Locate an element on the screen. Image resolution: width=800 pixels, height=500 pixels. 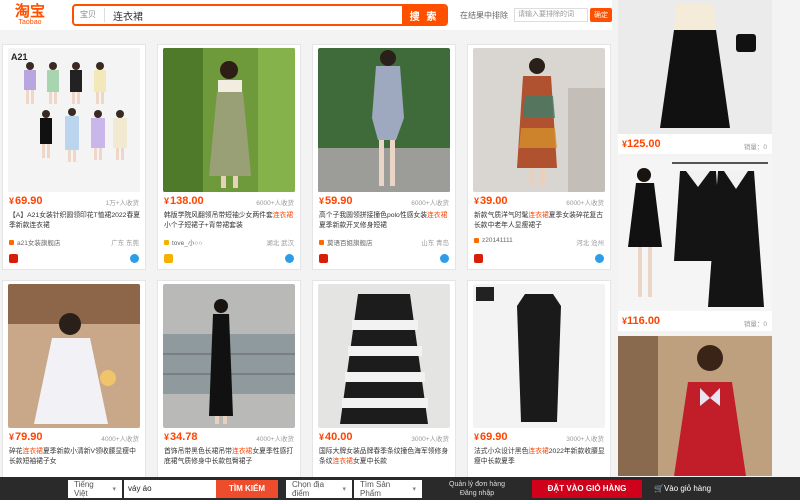
search-button: 搜 索 is located at coordinates (424, 15).